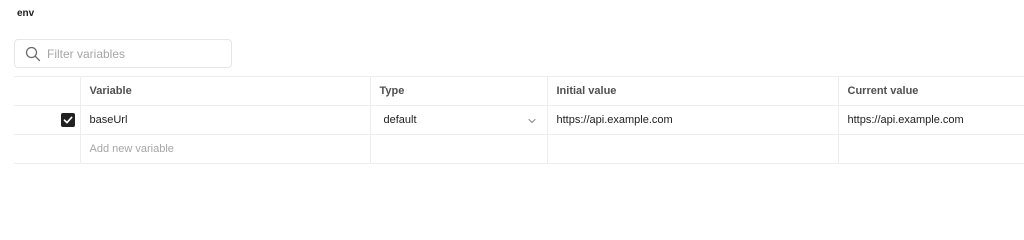 Image resolution: width=1024 pixels, height=240 pixels. What do you see at coordinates (47, 149) in the screenshot?
I see `add-row-checkbox-cell` at bounding box center [47, 149].